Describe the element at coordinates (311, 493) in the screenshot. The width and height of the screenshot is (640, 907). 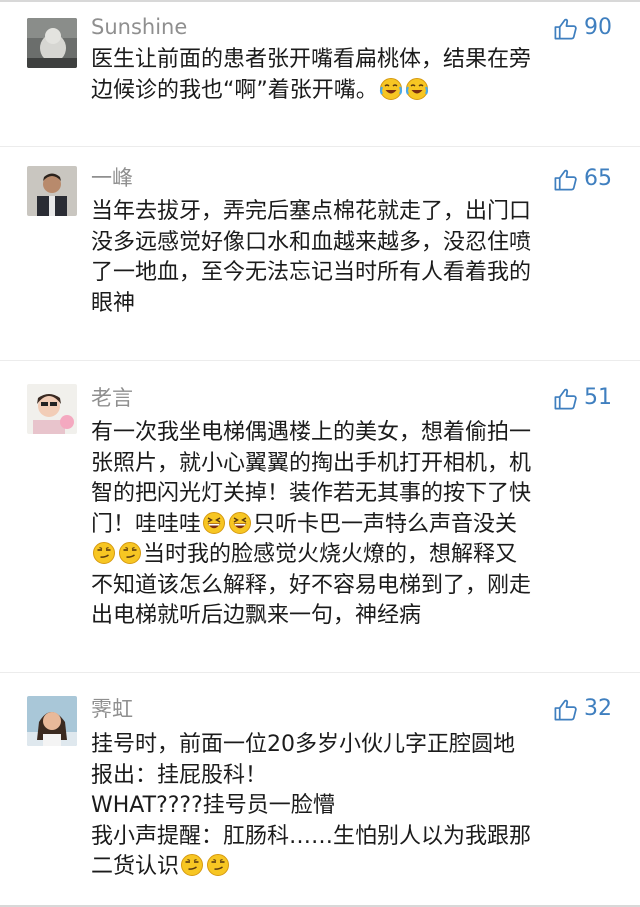
I see `comment-line: 智的把闪光灯关掉！装作若无其事的按下了快` at that location.